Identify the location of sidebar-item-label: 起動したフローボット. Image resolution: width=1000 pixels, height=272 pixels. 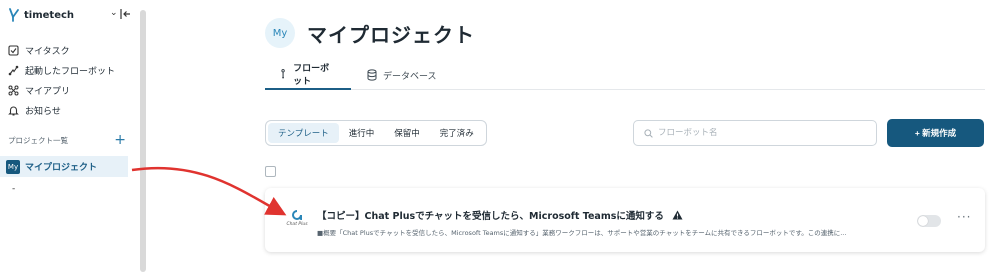
(70, 71).